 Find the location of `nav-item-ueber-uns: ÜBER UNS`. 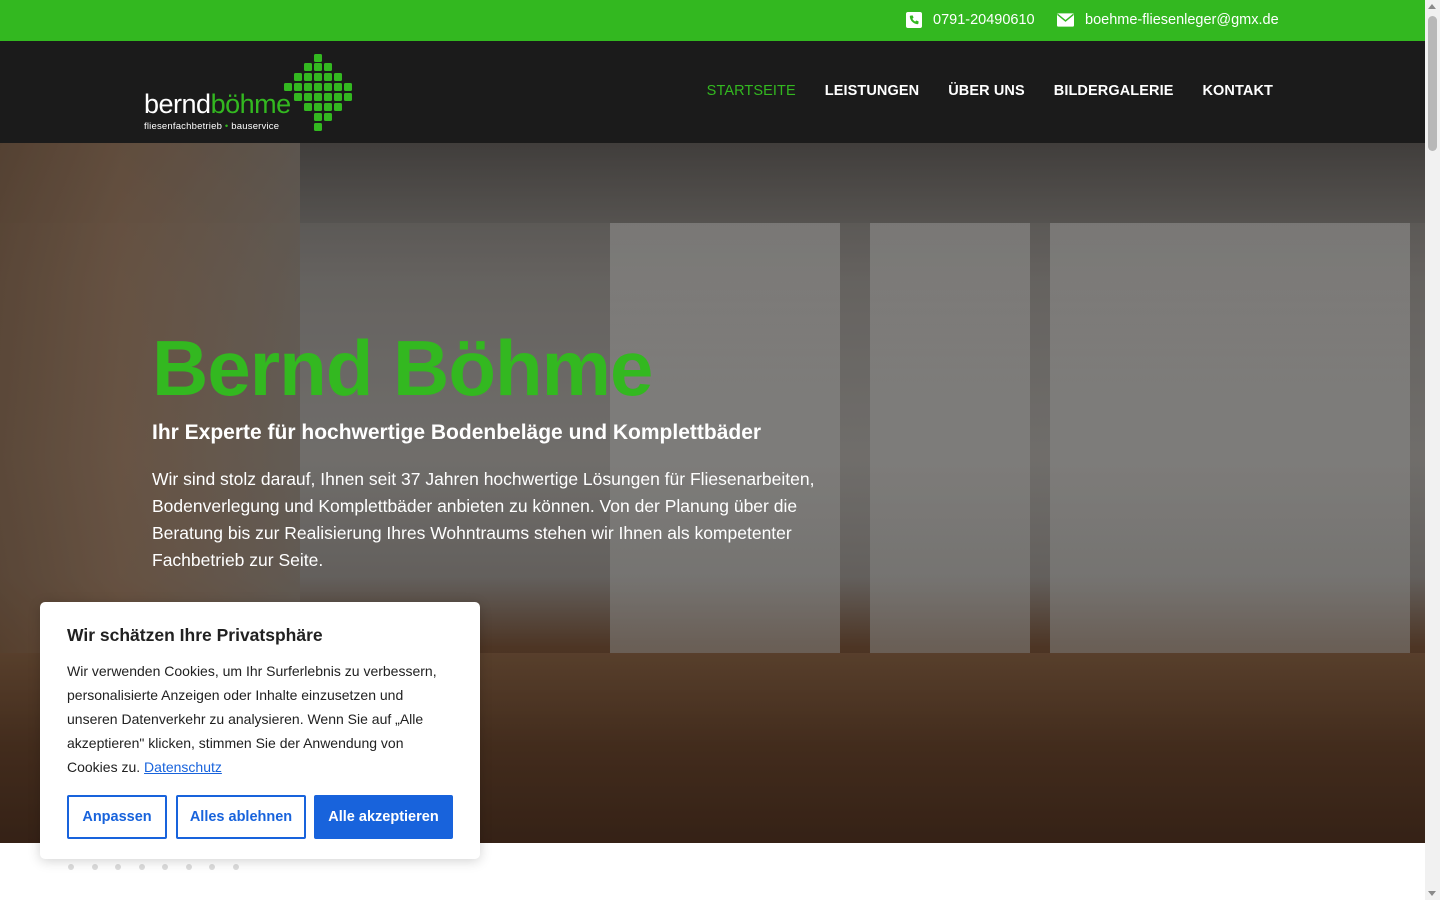

nav-item-ueber-uns: ÜBER UNS is located at coordinates (986, 91).